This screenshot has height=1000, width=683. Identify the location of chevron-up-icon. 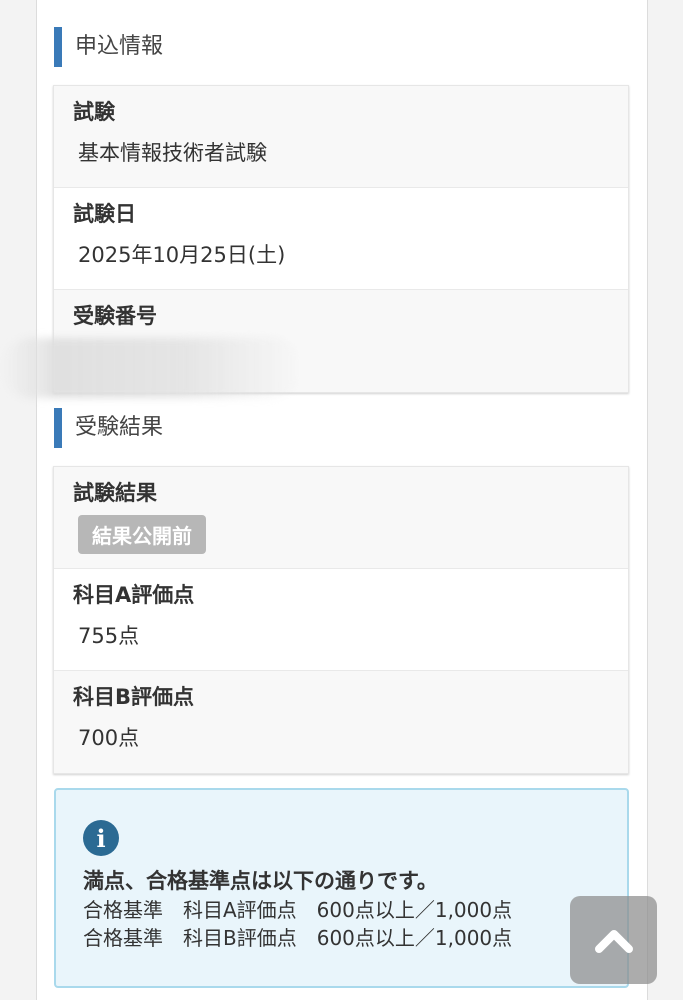
(613, 941).